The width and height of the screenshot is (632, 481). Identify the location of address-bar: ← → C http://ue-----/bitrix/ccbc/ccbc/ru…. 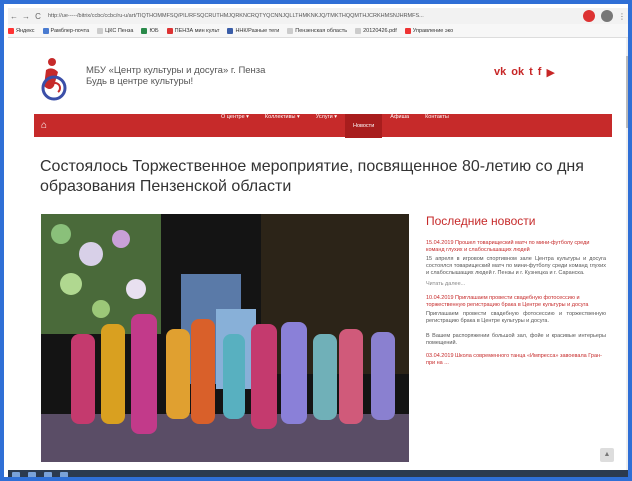
(318, 16).